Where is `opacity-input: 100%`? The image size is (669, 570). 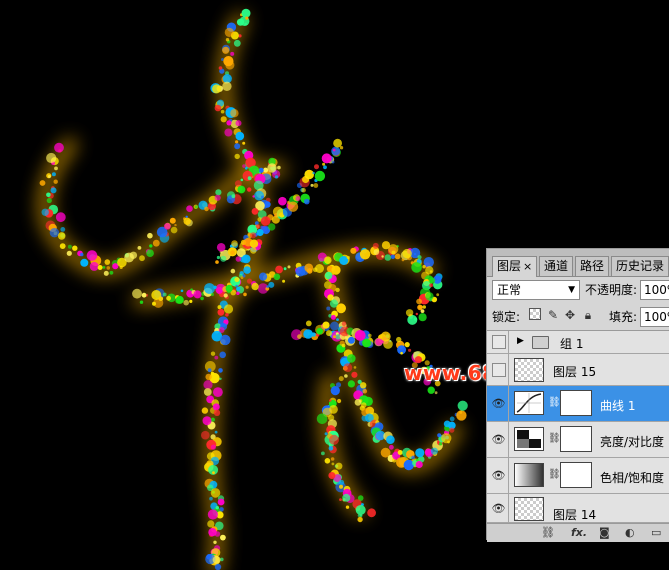 opacity-input: 100% is located at coordinates (654, 290).